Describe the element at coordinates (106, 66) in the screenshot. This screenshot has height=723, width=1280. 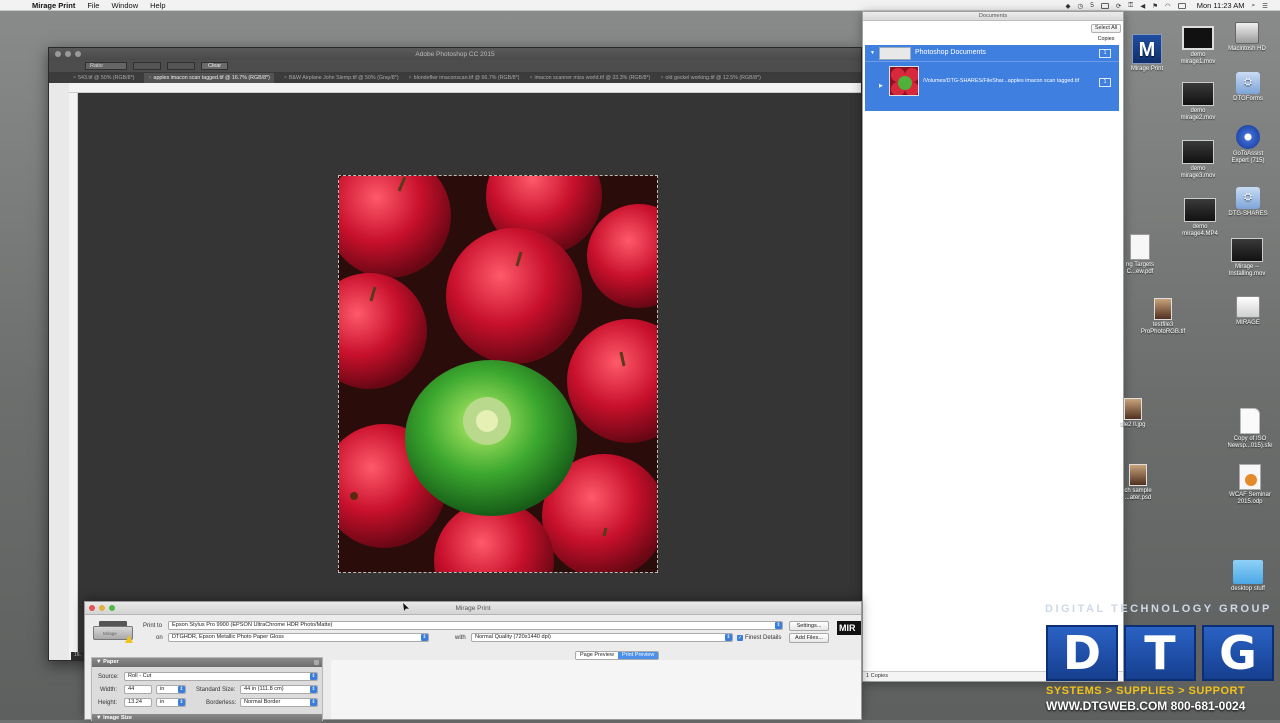
I see `style-select: Ratio` at that location.